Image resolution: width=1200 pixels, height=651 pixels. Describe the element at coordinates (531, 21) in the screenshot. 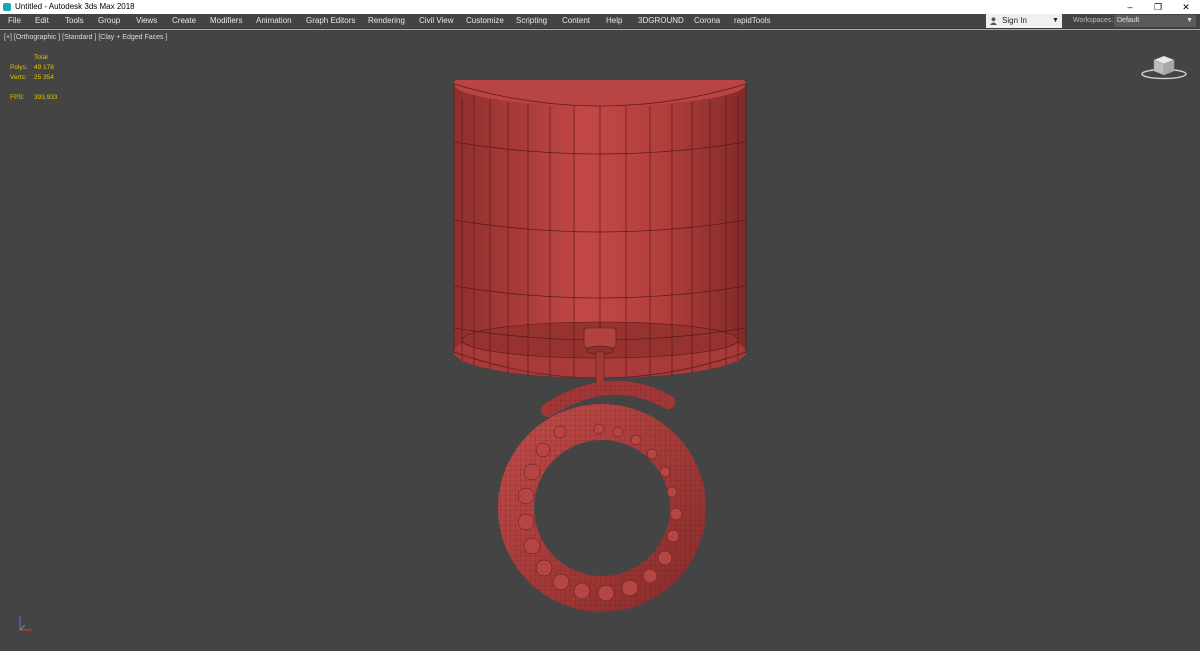

I see `menu-scripting: Scripting` at that location.